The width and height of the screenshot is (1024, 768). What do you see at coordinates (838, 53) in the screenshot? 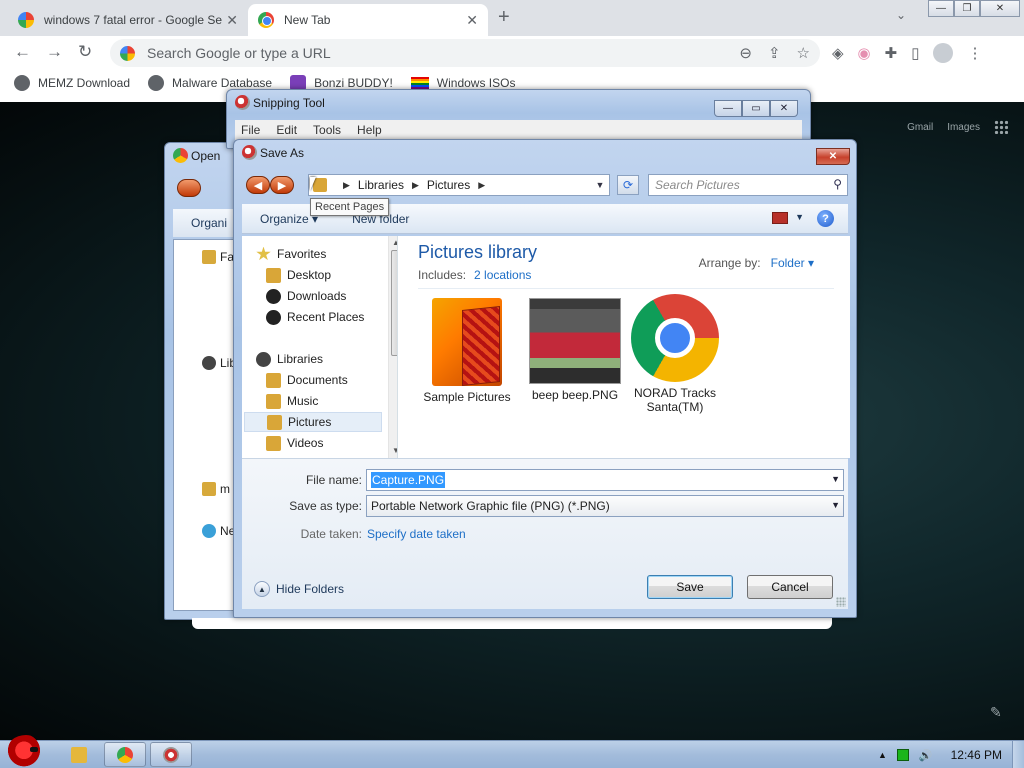
I see `ublock-icon: ◈` at bounding box center [838, 53].